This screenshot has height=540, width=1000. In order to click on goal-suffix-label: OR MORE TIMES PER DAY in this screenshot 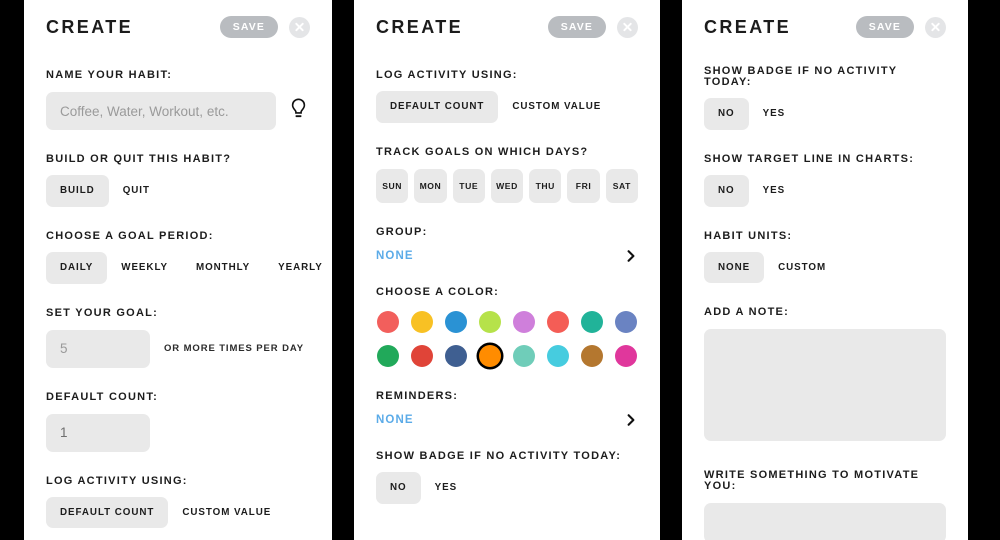, I will do `click(234, 349)`.